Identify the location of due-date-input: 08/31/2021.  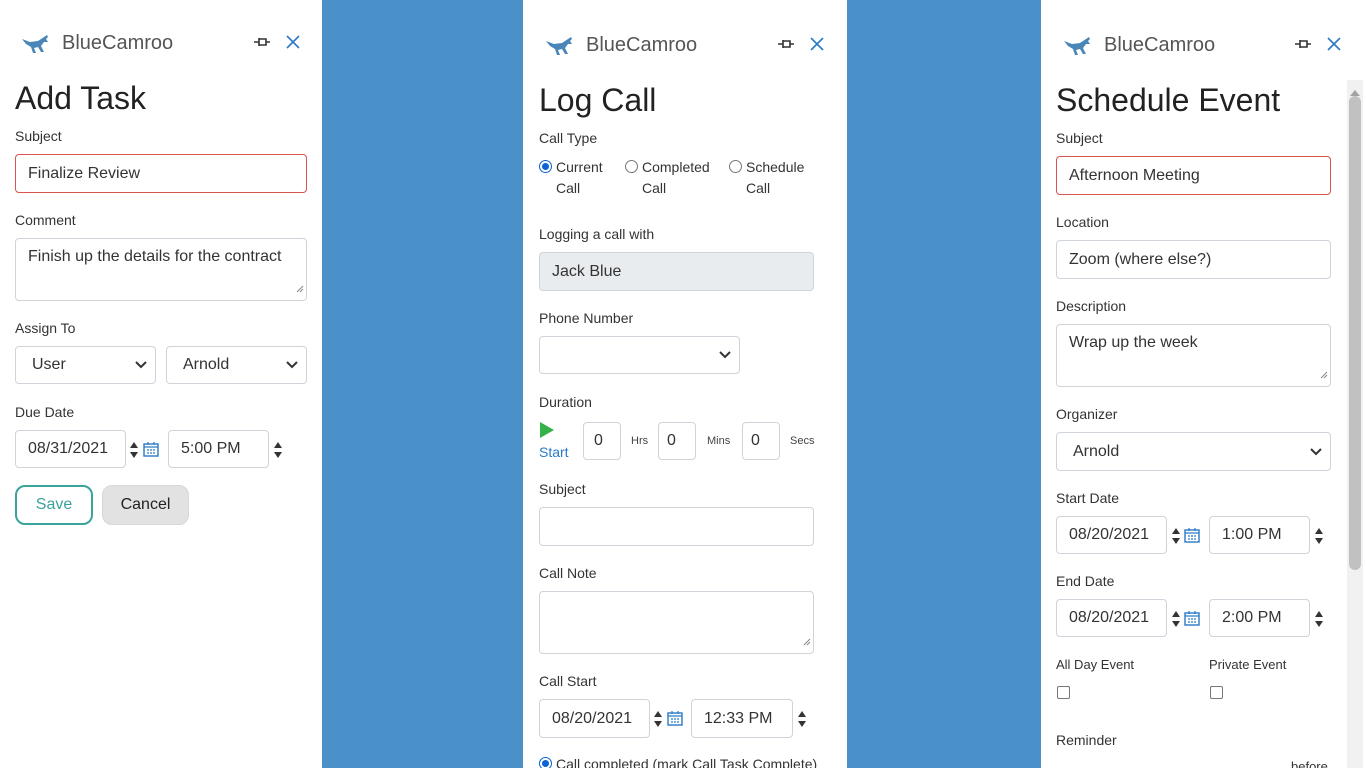
(70, 449).